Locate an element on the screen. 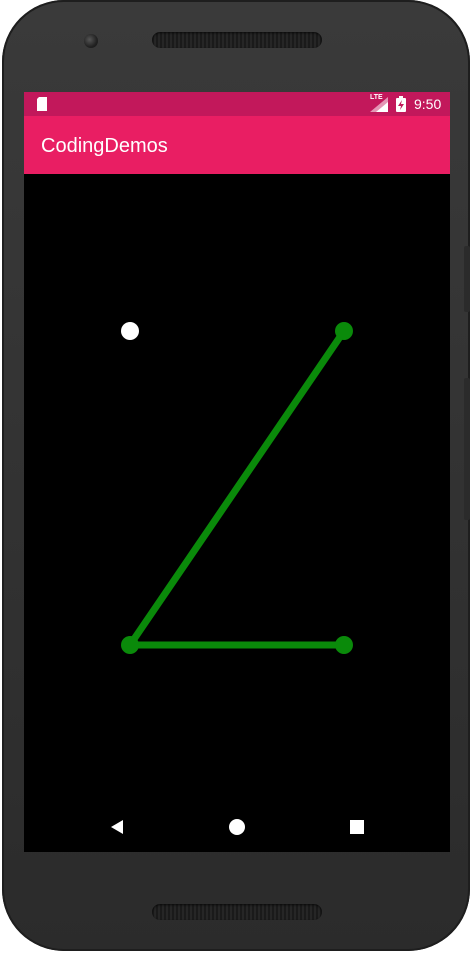 This screenshot has height=953, width=474. recents-icon is located at coordinates (357, 827).